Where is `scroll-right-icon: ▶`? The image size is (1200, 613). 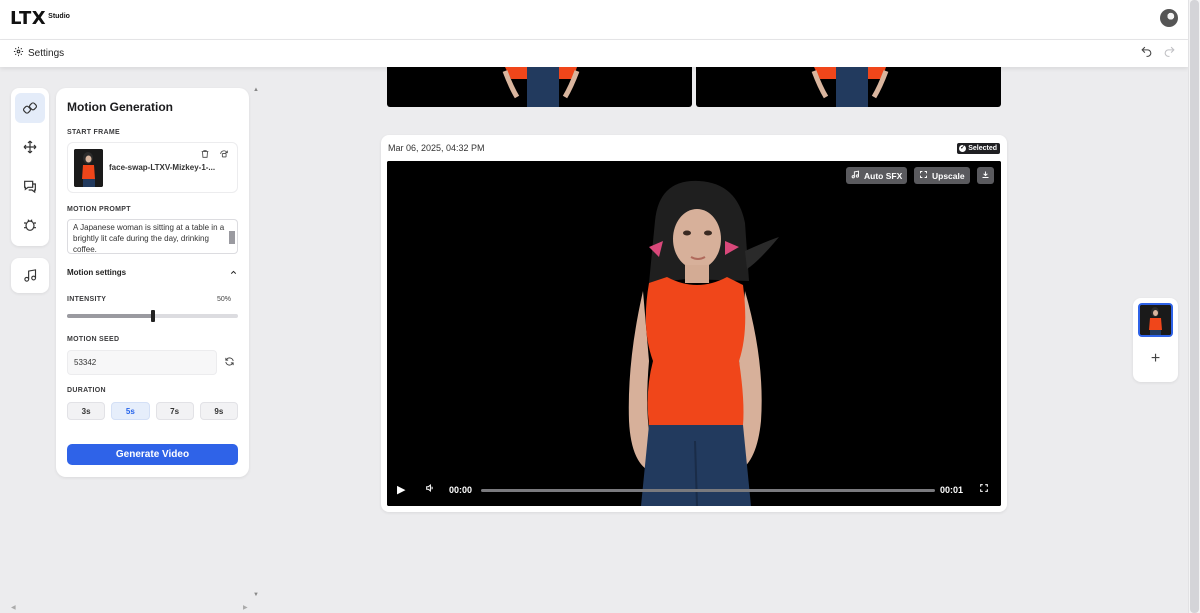 scroll-right-icon: ▶ is located at coordinates (245, 607).